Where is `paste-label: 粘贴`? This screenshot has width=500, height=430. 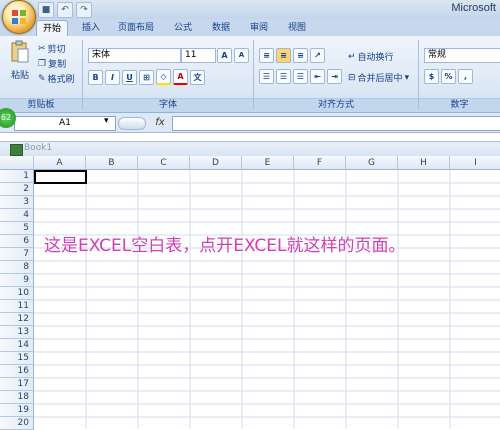
paste-label: 粘贴 is located at coordinates (19, 76).